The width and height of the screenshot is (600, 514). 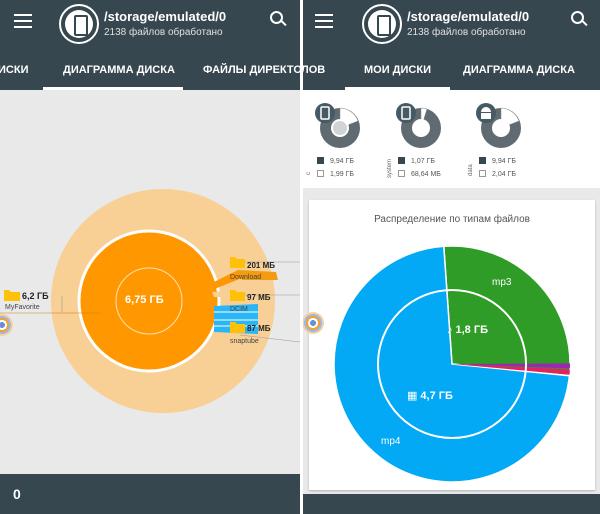 I want to click on callout-snaptube-name: snaptube, so click(x=244, y=341).